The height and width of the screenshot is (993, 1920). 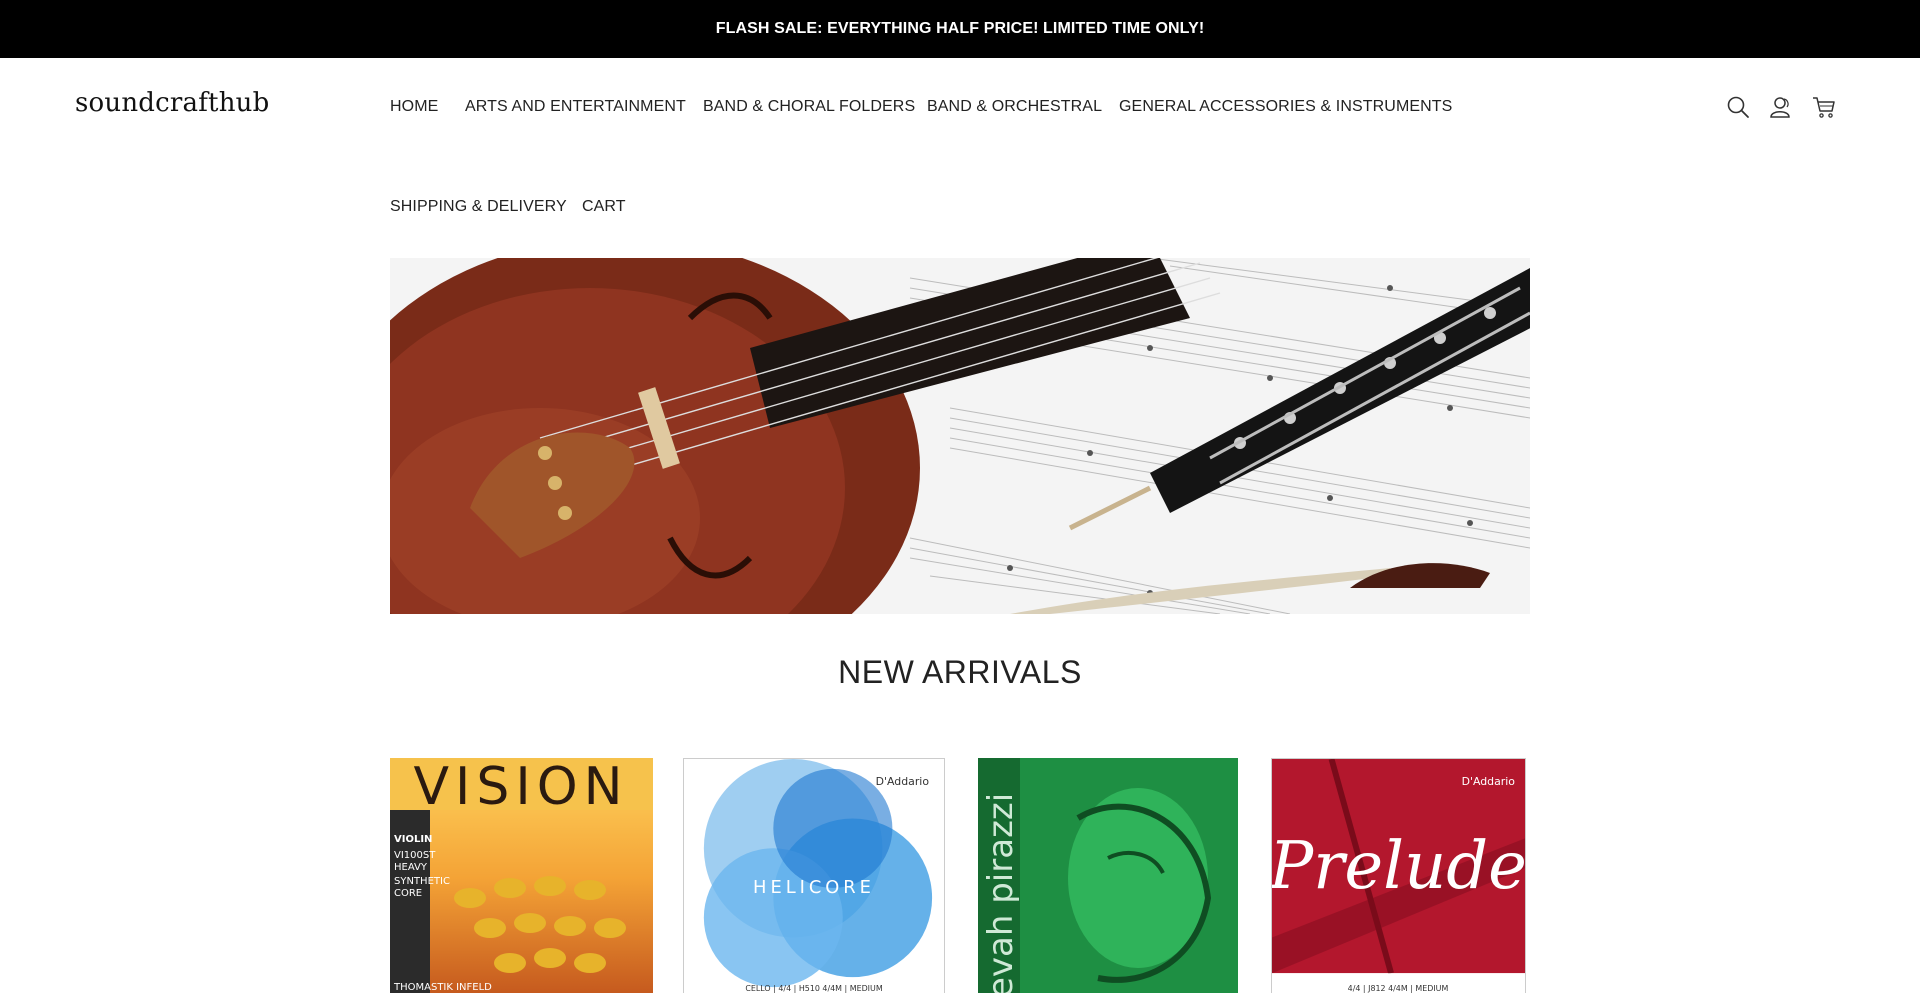 I want to click on search-icon, so click(x=1738, y=107).